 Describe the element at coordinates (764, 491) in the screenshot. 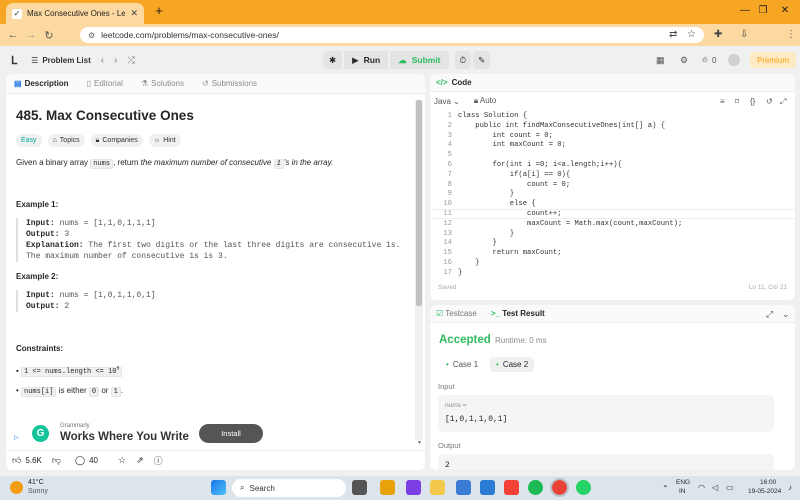

I see `clock-date: 19-05-2024` at that location.